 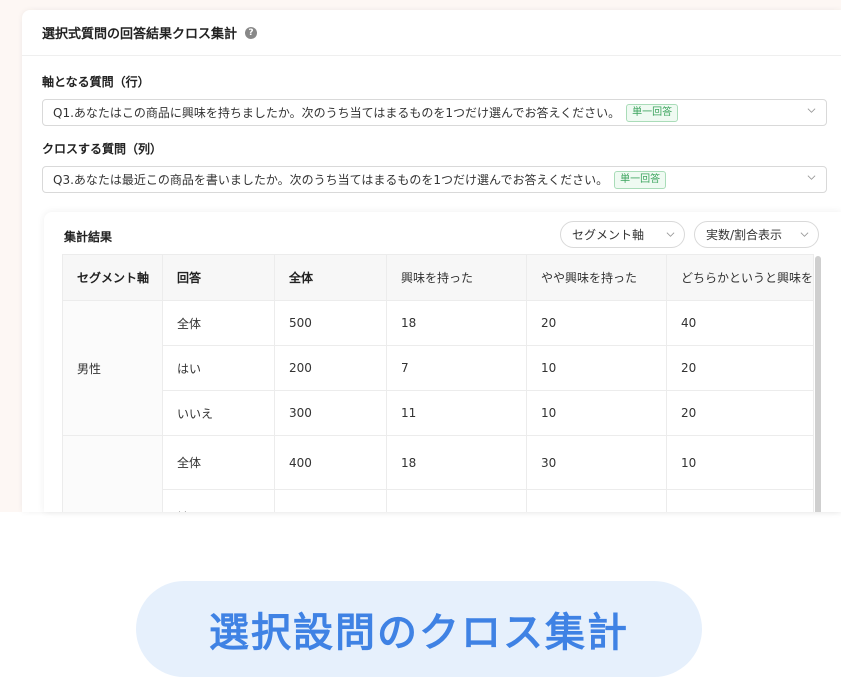 I want to click on segment-cell: 女性, so click(x=112, y=473).